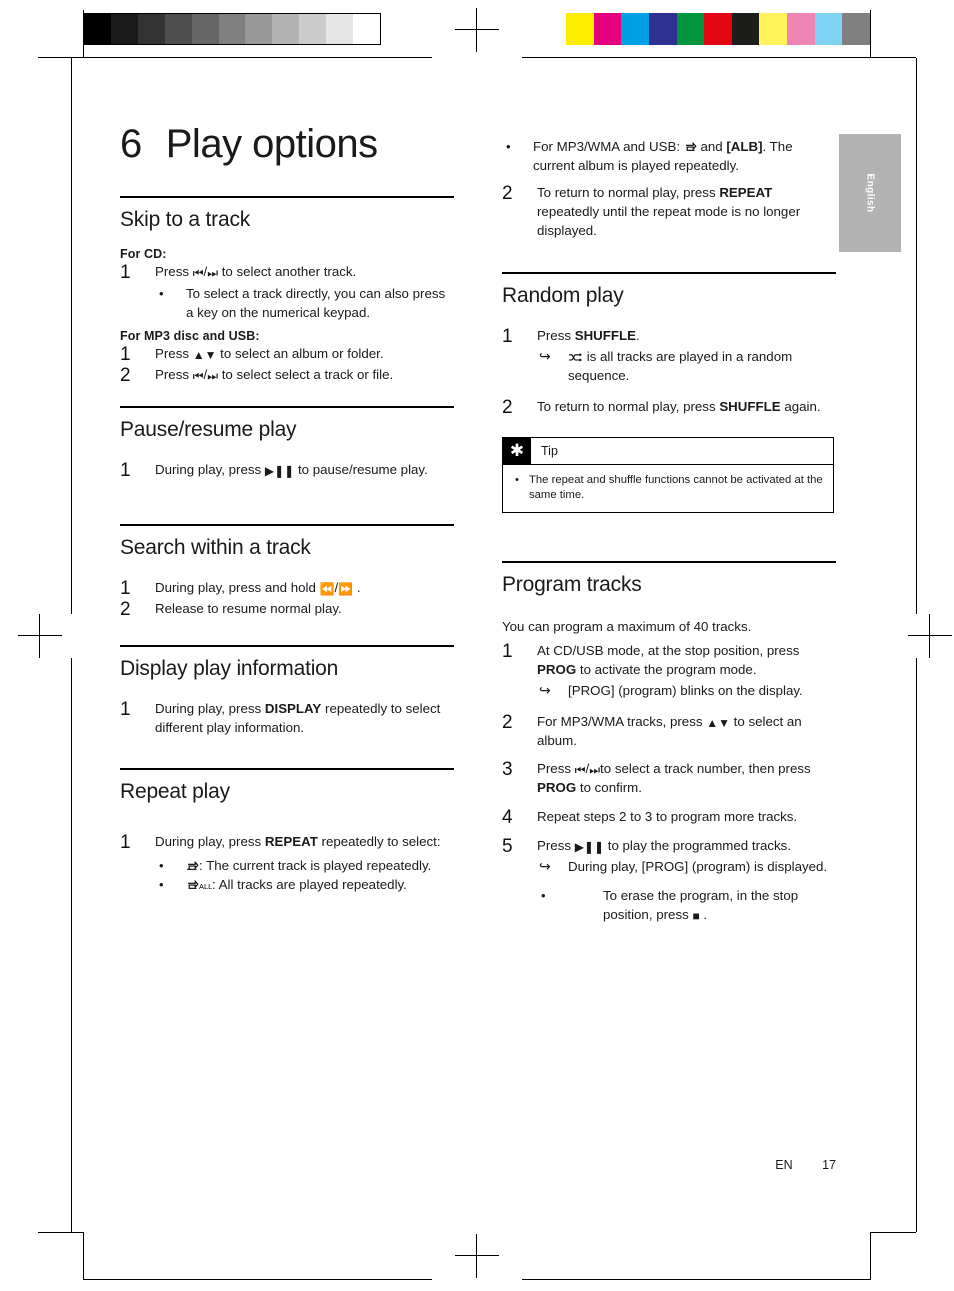 The height and width of the screenshot is (1291, 954). I want to click on bullet-text-fragment: For MP3/WMA and USB:, so click(607, 146).